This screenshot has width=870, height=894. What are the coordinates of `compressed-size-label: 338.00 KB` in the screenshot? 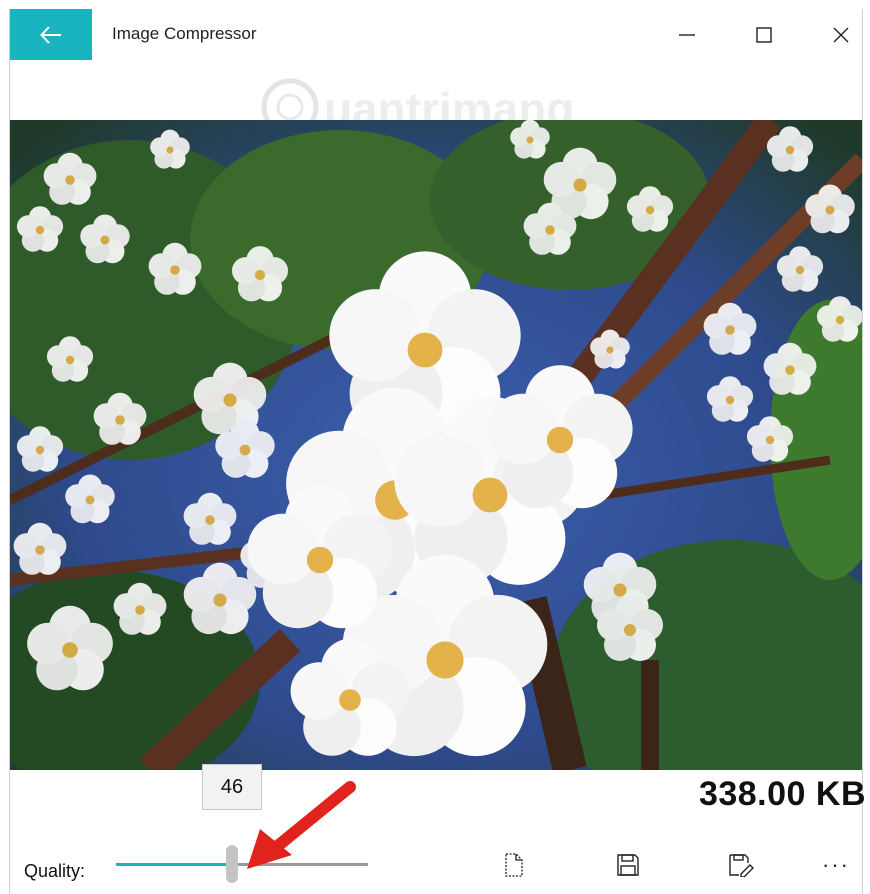 It's located at (782, 794).